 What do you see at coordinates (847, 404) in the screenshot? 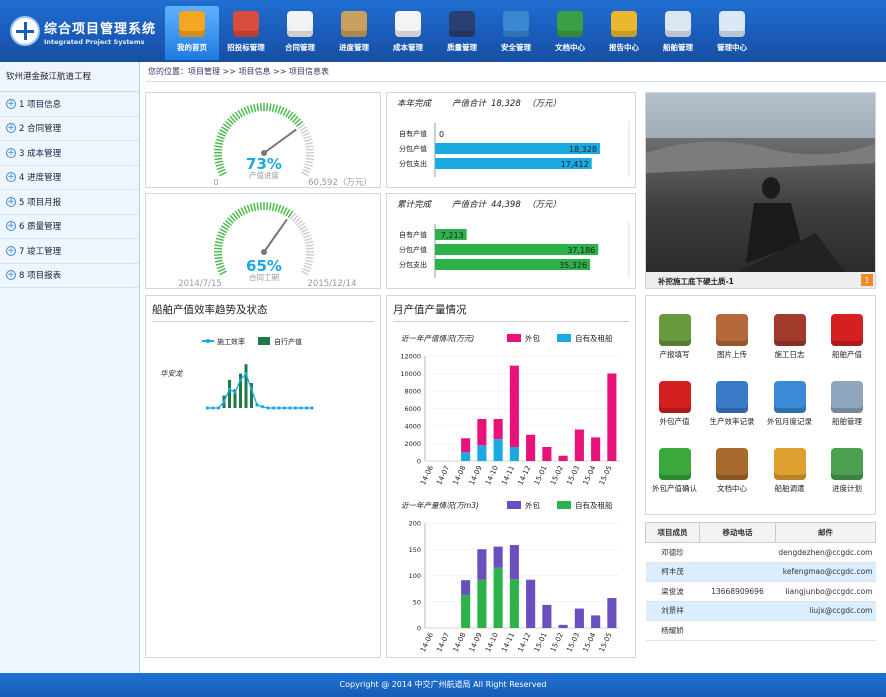
I see `tool-ship-7: 船舶管理` at bounding box center [847, 404].